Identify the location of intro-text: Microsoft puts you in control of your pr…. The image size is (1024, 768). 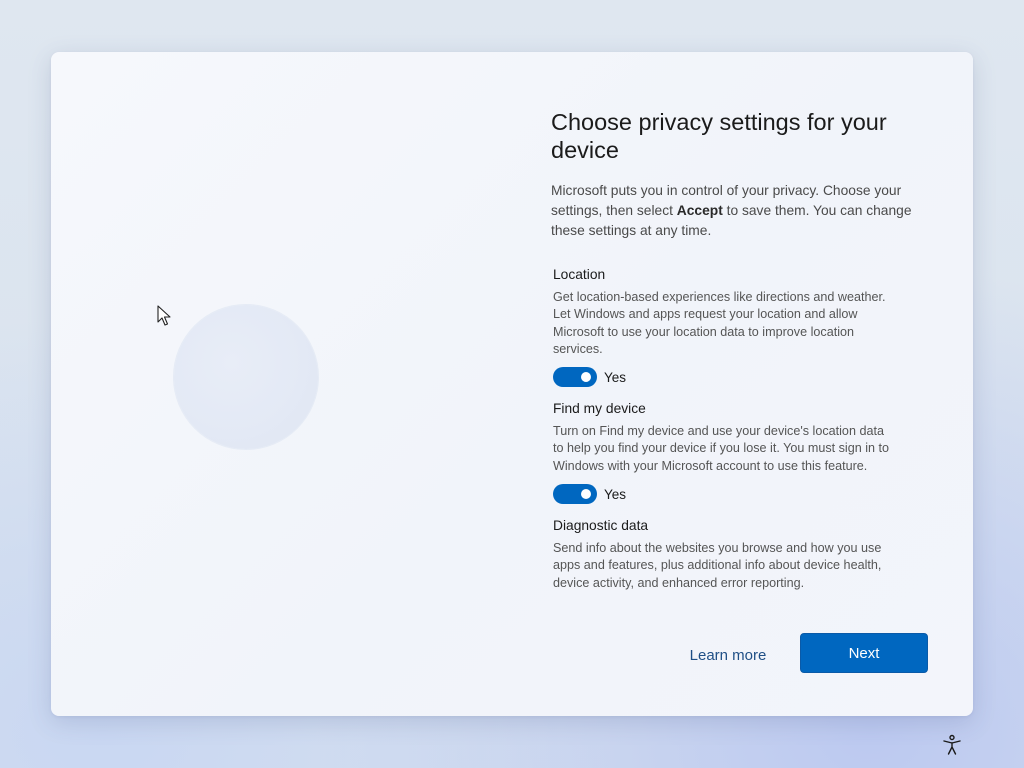
(731, 210).